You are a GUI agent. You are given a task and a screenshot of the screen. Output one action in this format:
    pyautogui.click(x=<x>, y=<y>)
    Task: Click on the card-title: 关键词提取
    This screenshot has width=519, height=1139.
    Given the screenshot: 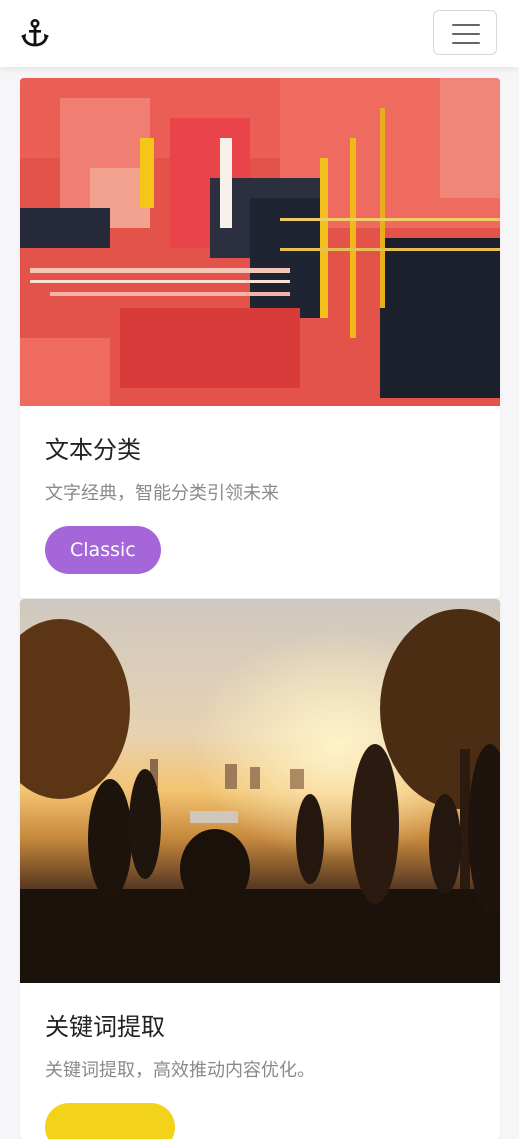 What is the action you would take?
    pyautogui.click(x=105, y=1027)
    